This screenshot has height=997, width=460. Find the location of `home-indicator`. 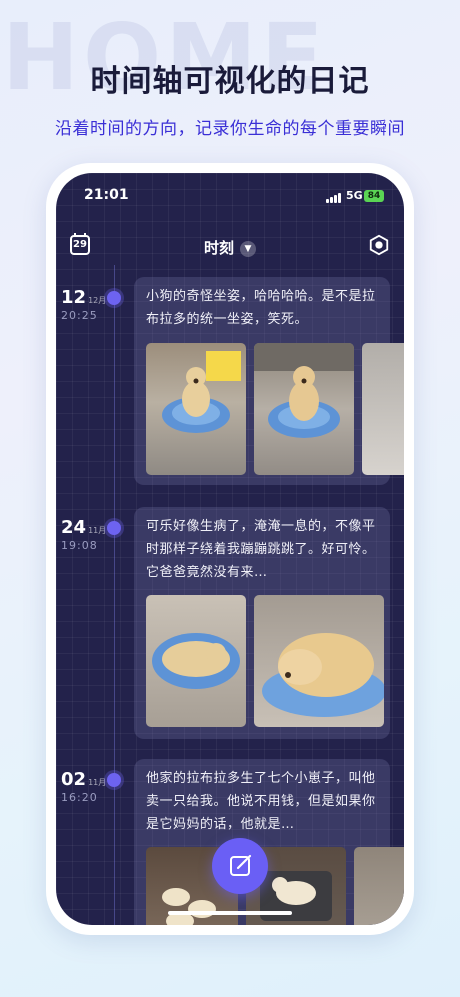

home-indicator is located at coordinates (230, 913).